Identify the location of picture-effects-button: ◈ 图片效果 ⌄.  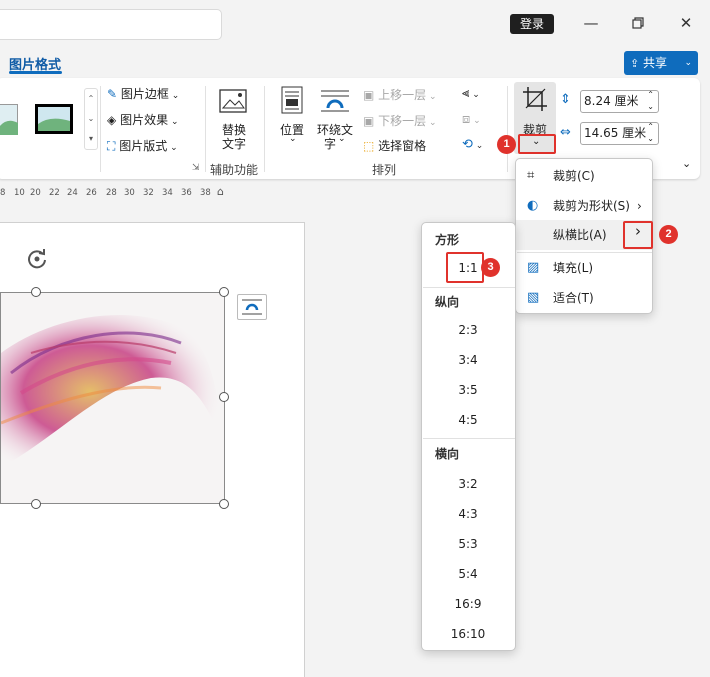
(142, 119).